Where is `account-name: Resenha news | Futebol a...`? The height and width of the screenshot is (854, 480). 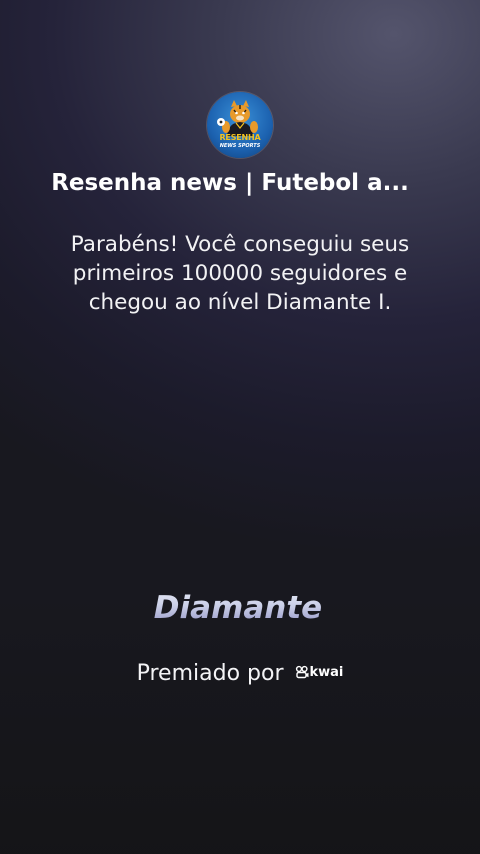
account-name: Resenha news | Futebol a... is located at coordinates (230, 183).